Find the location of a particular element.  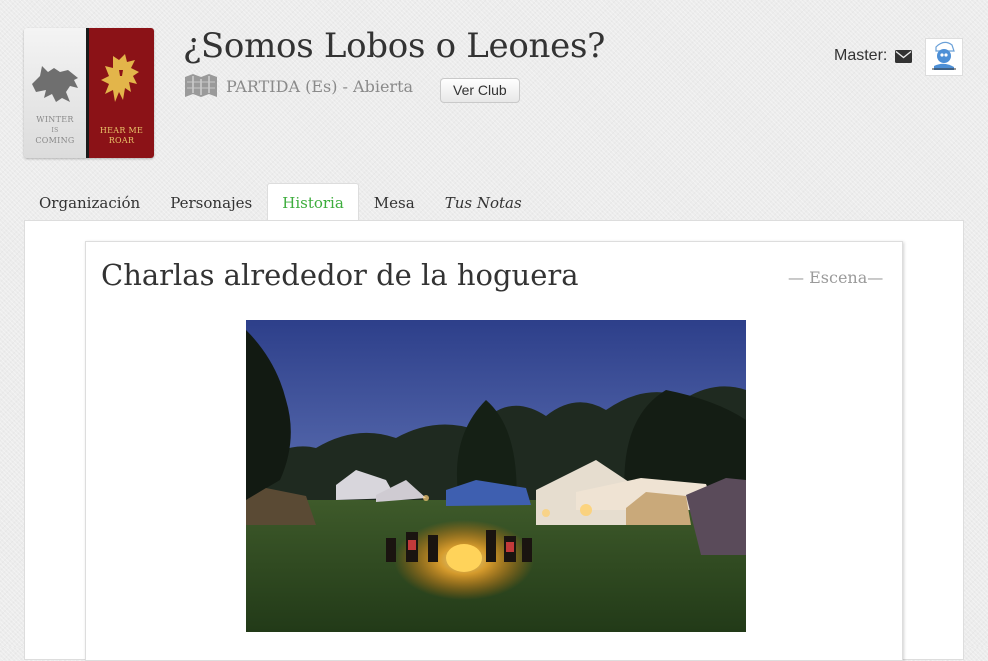

stark-motto: WINTER IS COMING is located at coordinates (55, 130).